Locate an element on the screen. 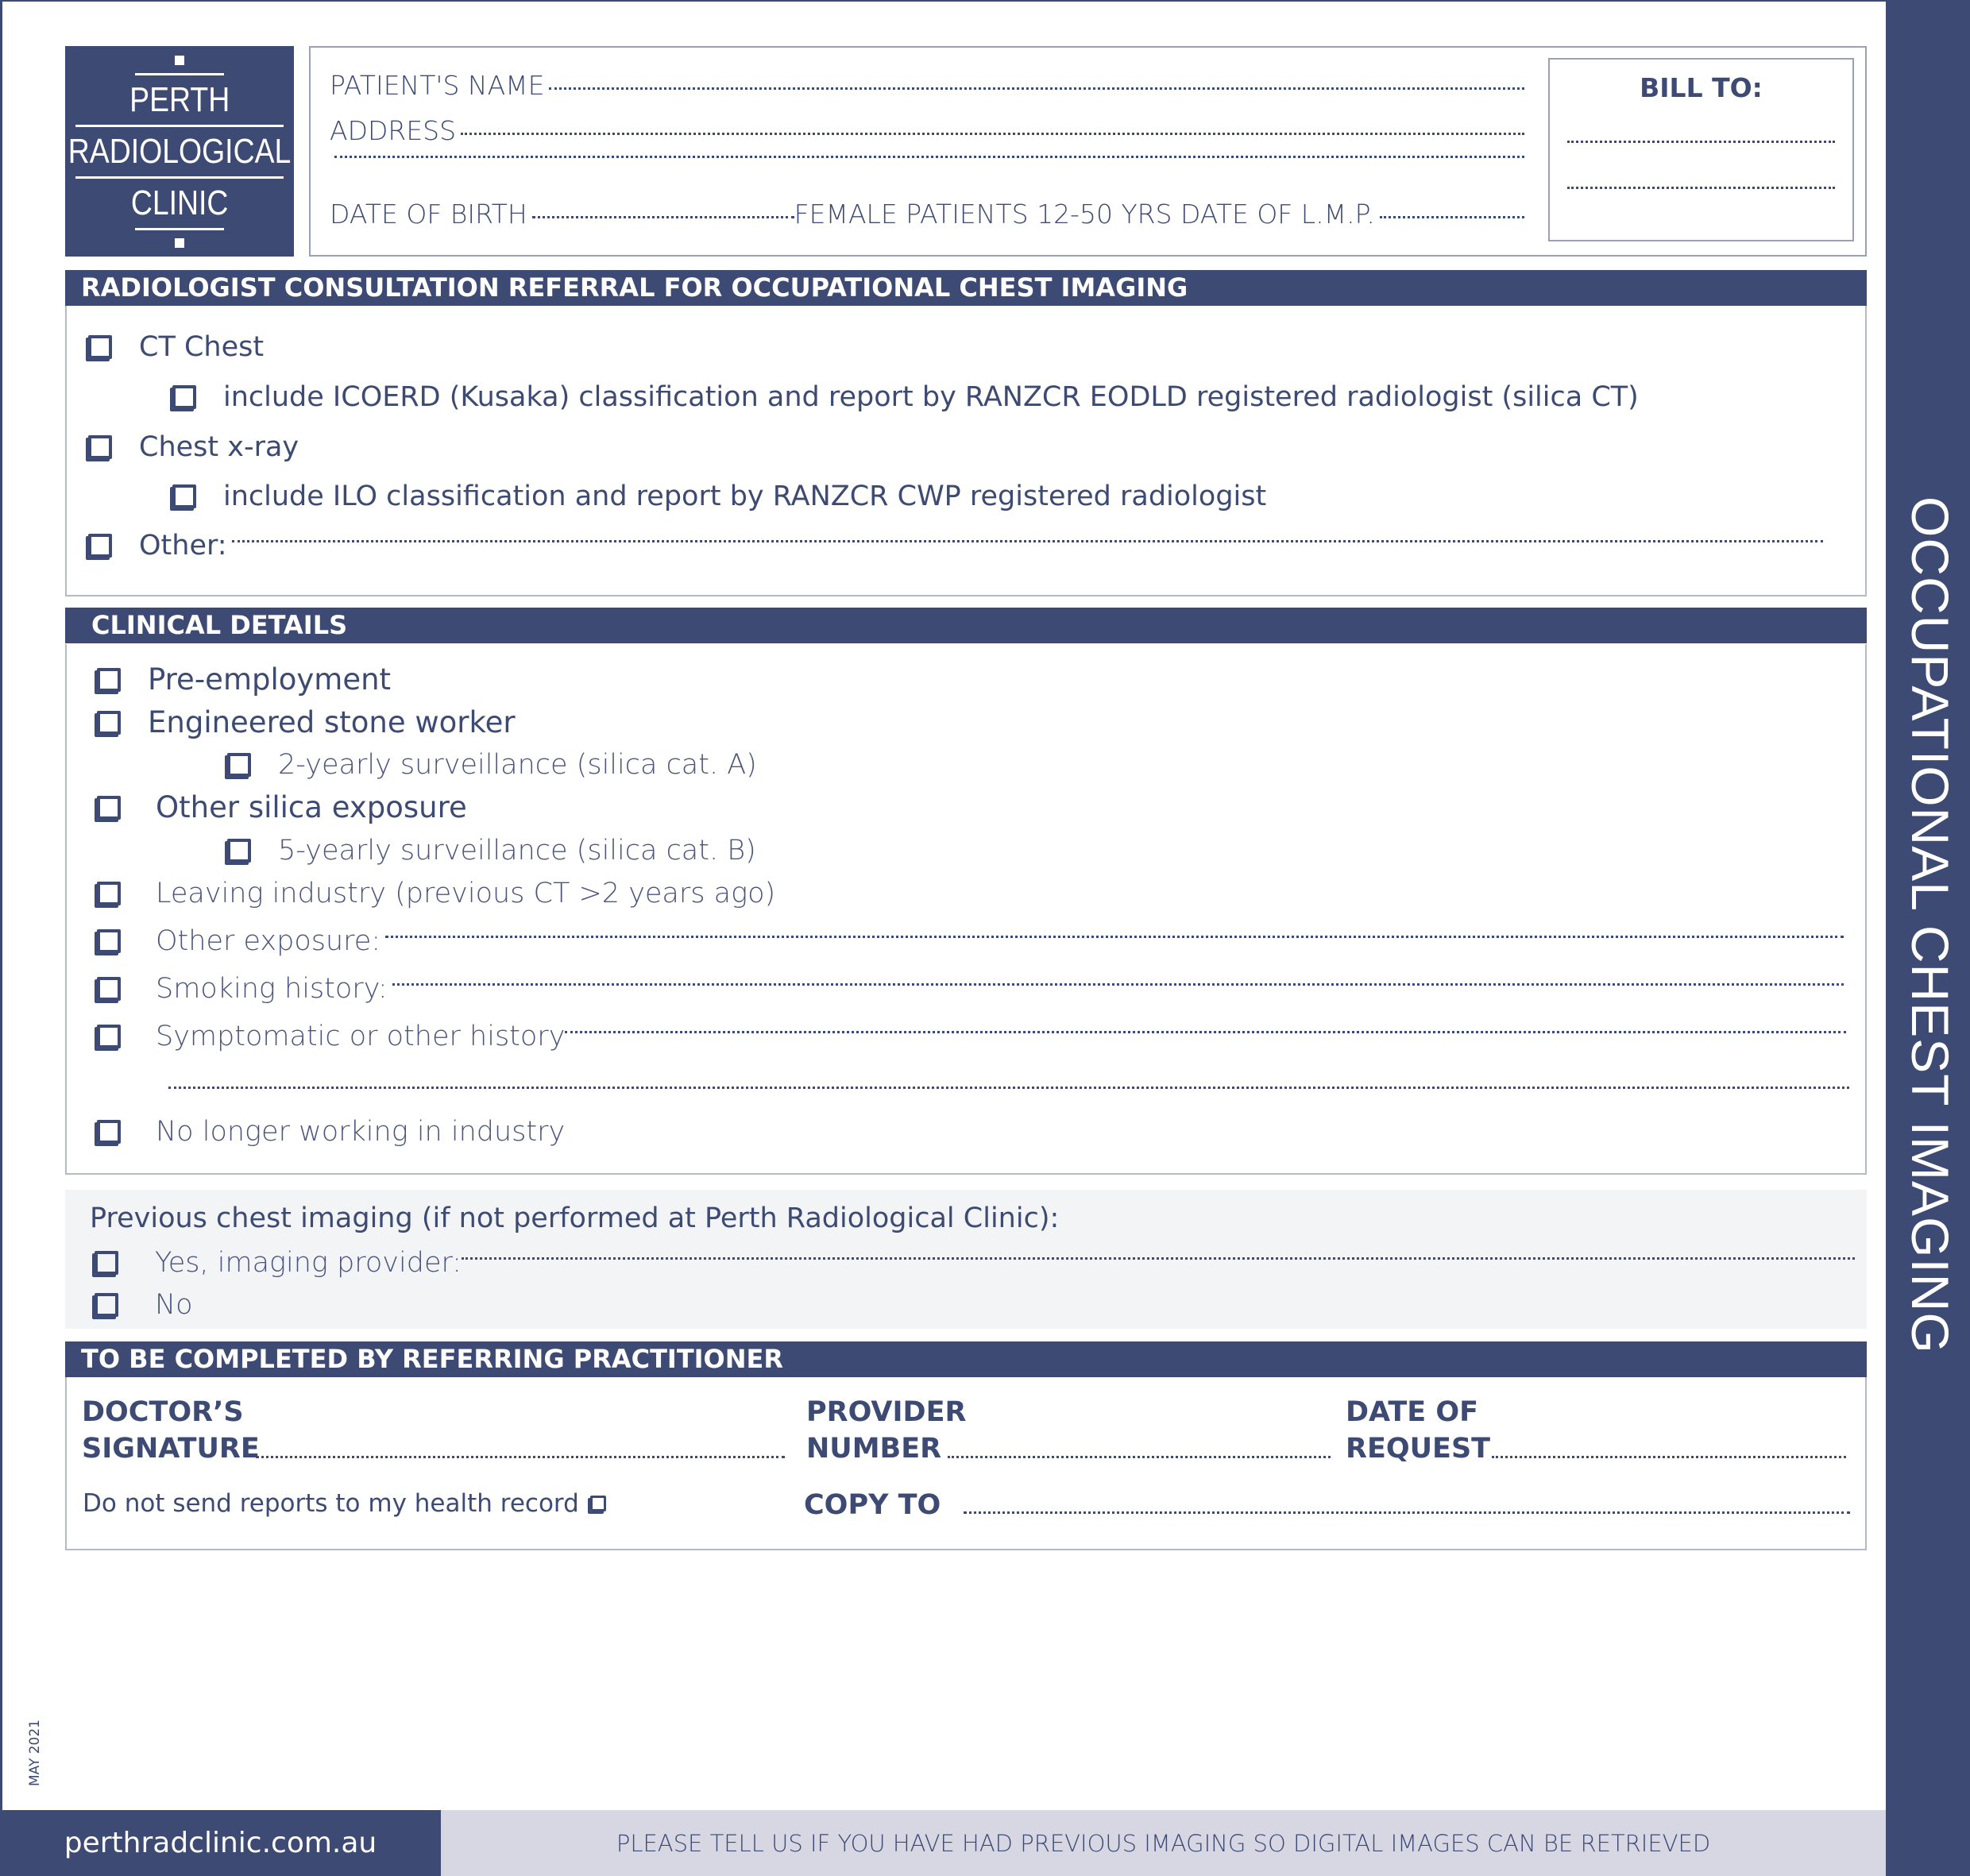  lmp-label: FEMALE PATIENTS 12-50 YRS DATE OF L.M.P. is located at coordinates (1084, 214).